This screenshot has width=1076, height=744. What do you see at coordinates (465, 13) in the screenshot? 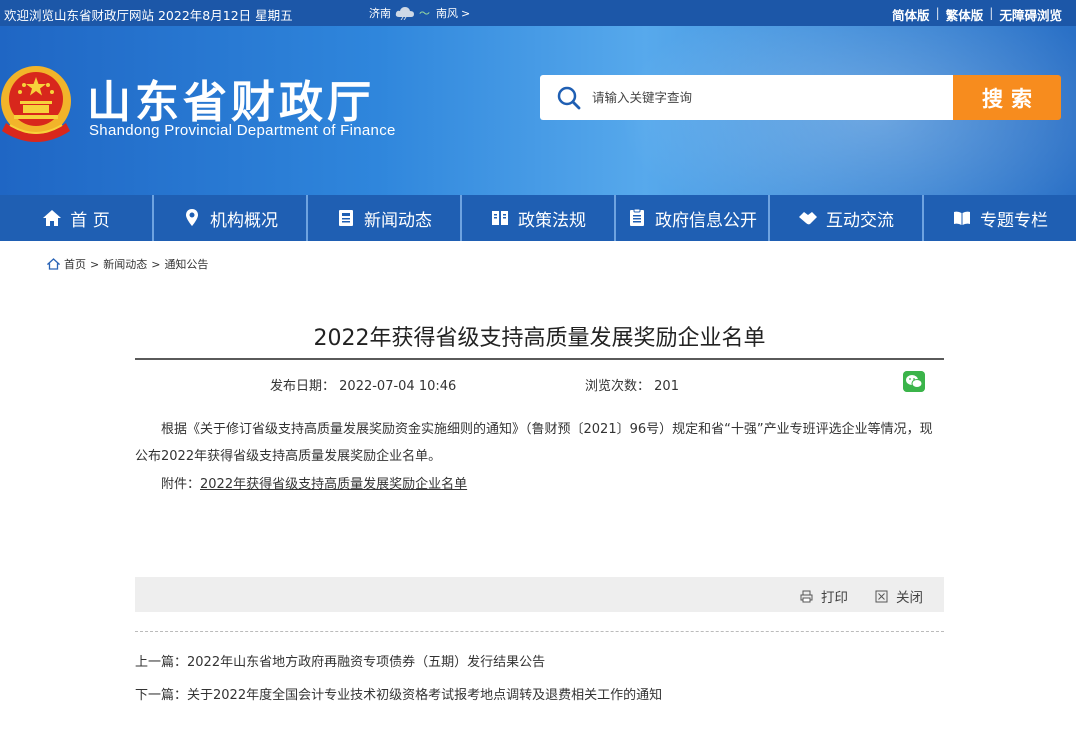
I see `weather-more-arrow: >` at bounding box center [465, 13].